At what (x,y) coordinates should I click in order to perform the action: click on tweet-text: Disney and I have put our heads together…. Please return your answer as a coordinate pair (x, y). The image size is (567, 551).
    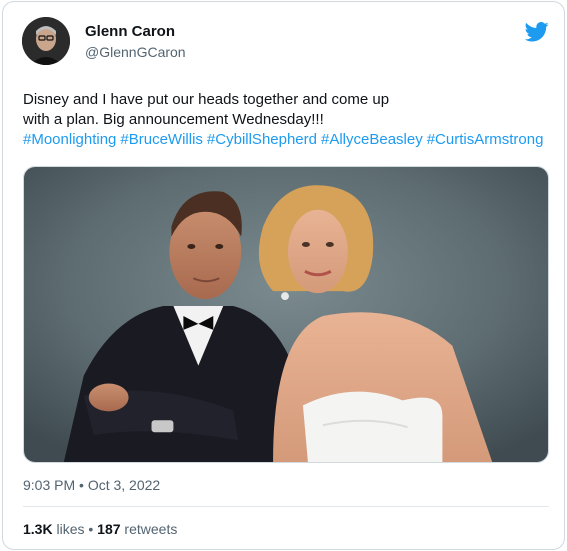
    Looking at the image, I should click on (288, 110).